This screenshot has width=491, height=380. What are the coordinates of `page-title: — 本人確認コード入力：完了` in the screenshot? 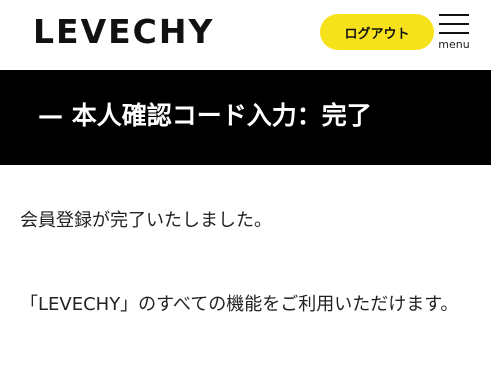 It's located at (205, 115).